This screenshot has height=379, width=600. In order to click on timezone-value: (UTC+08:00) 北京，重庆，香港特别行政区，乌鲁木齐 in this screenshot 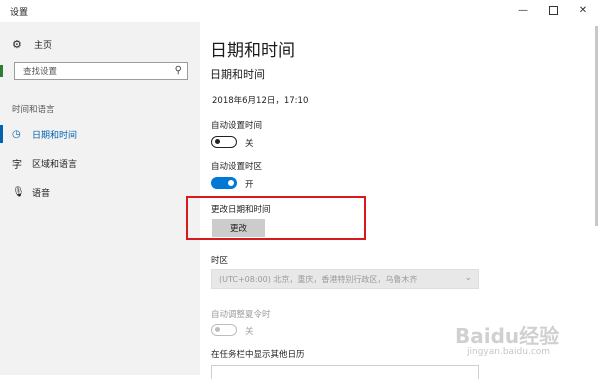, I will do `click(318, 279)`.